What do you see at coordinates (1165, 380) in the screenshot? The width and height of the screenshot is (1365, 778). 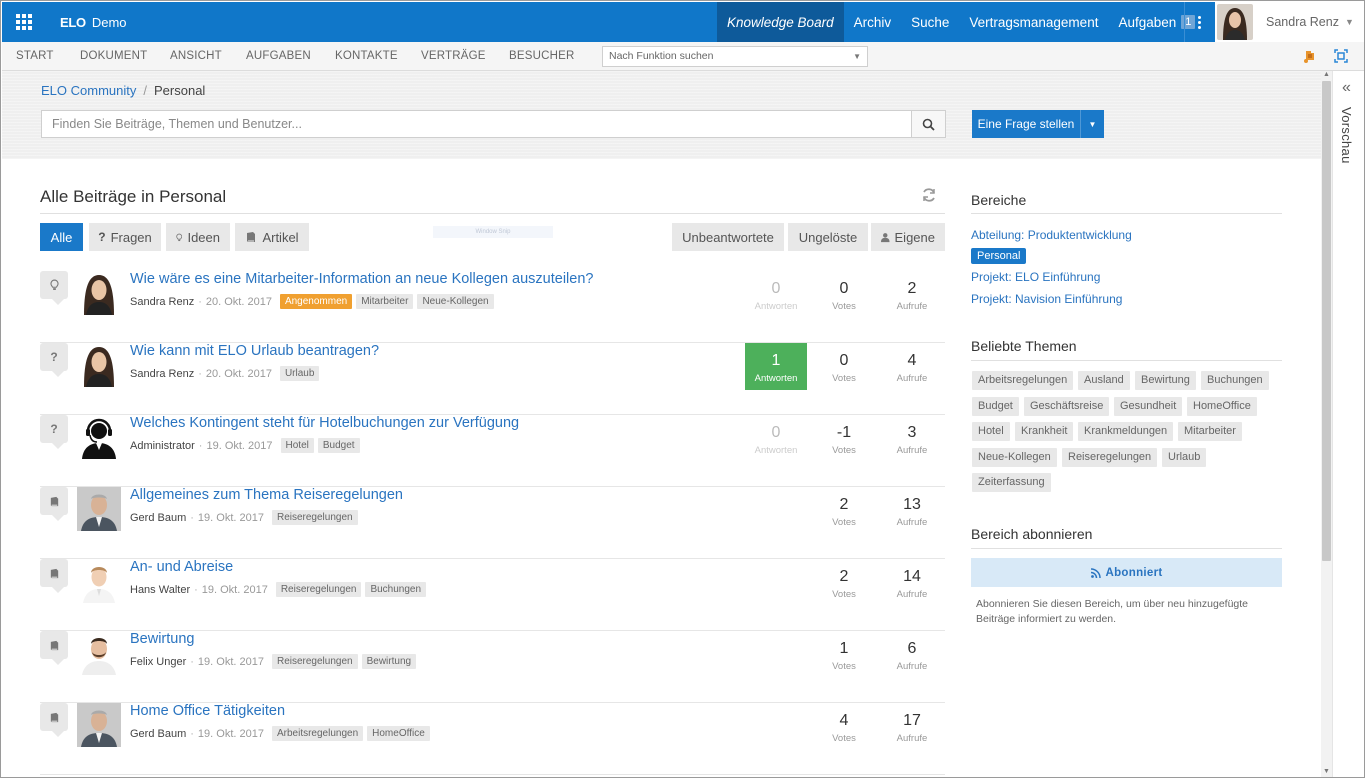 I see `topic-tag: Bewirtung` at bounding box center [1165, 380].